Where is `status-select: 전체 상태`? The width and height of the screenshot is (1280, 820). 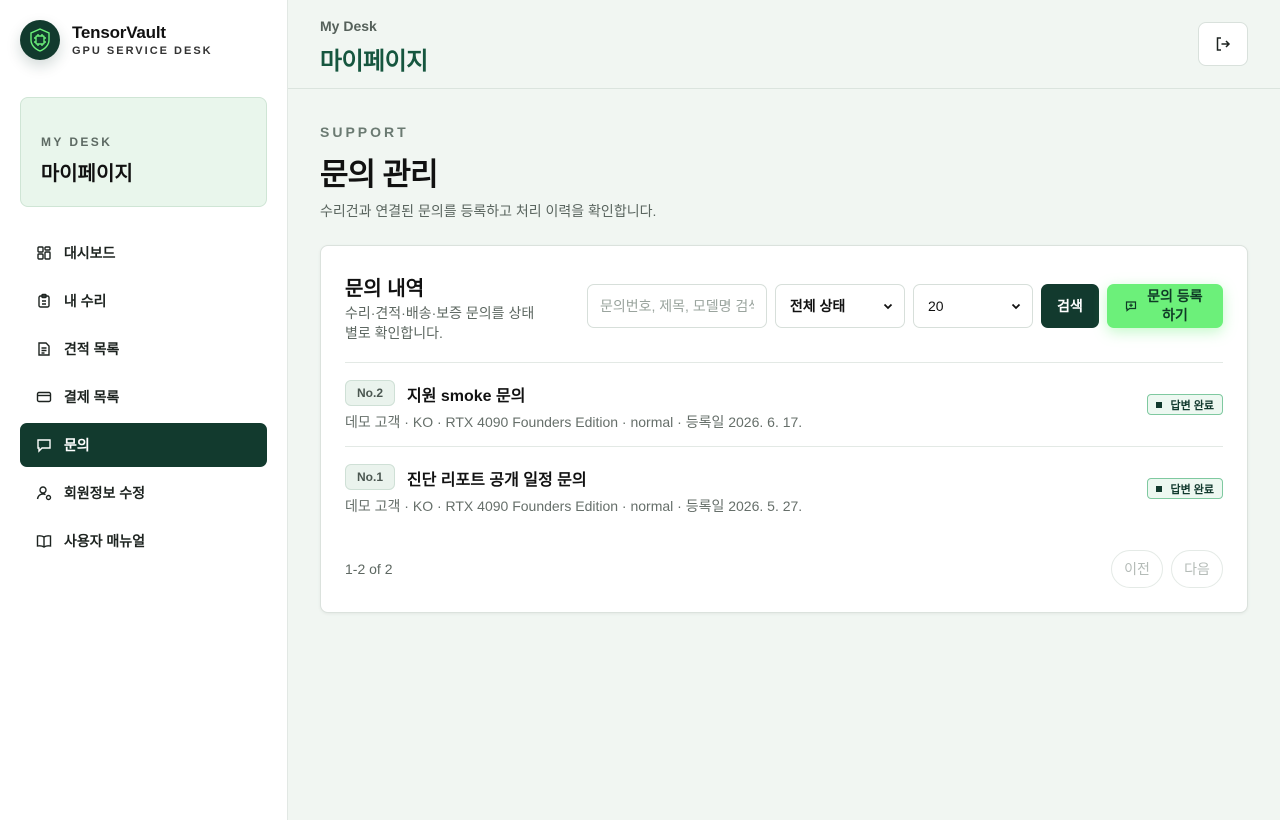 status-select: 전체 상태 is located at coordinates (840, 306).